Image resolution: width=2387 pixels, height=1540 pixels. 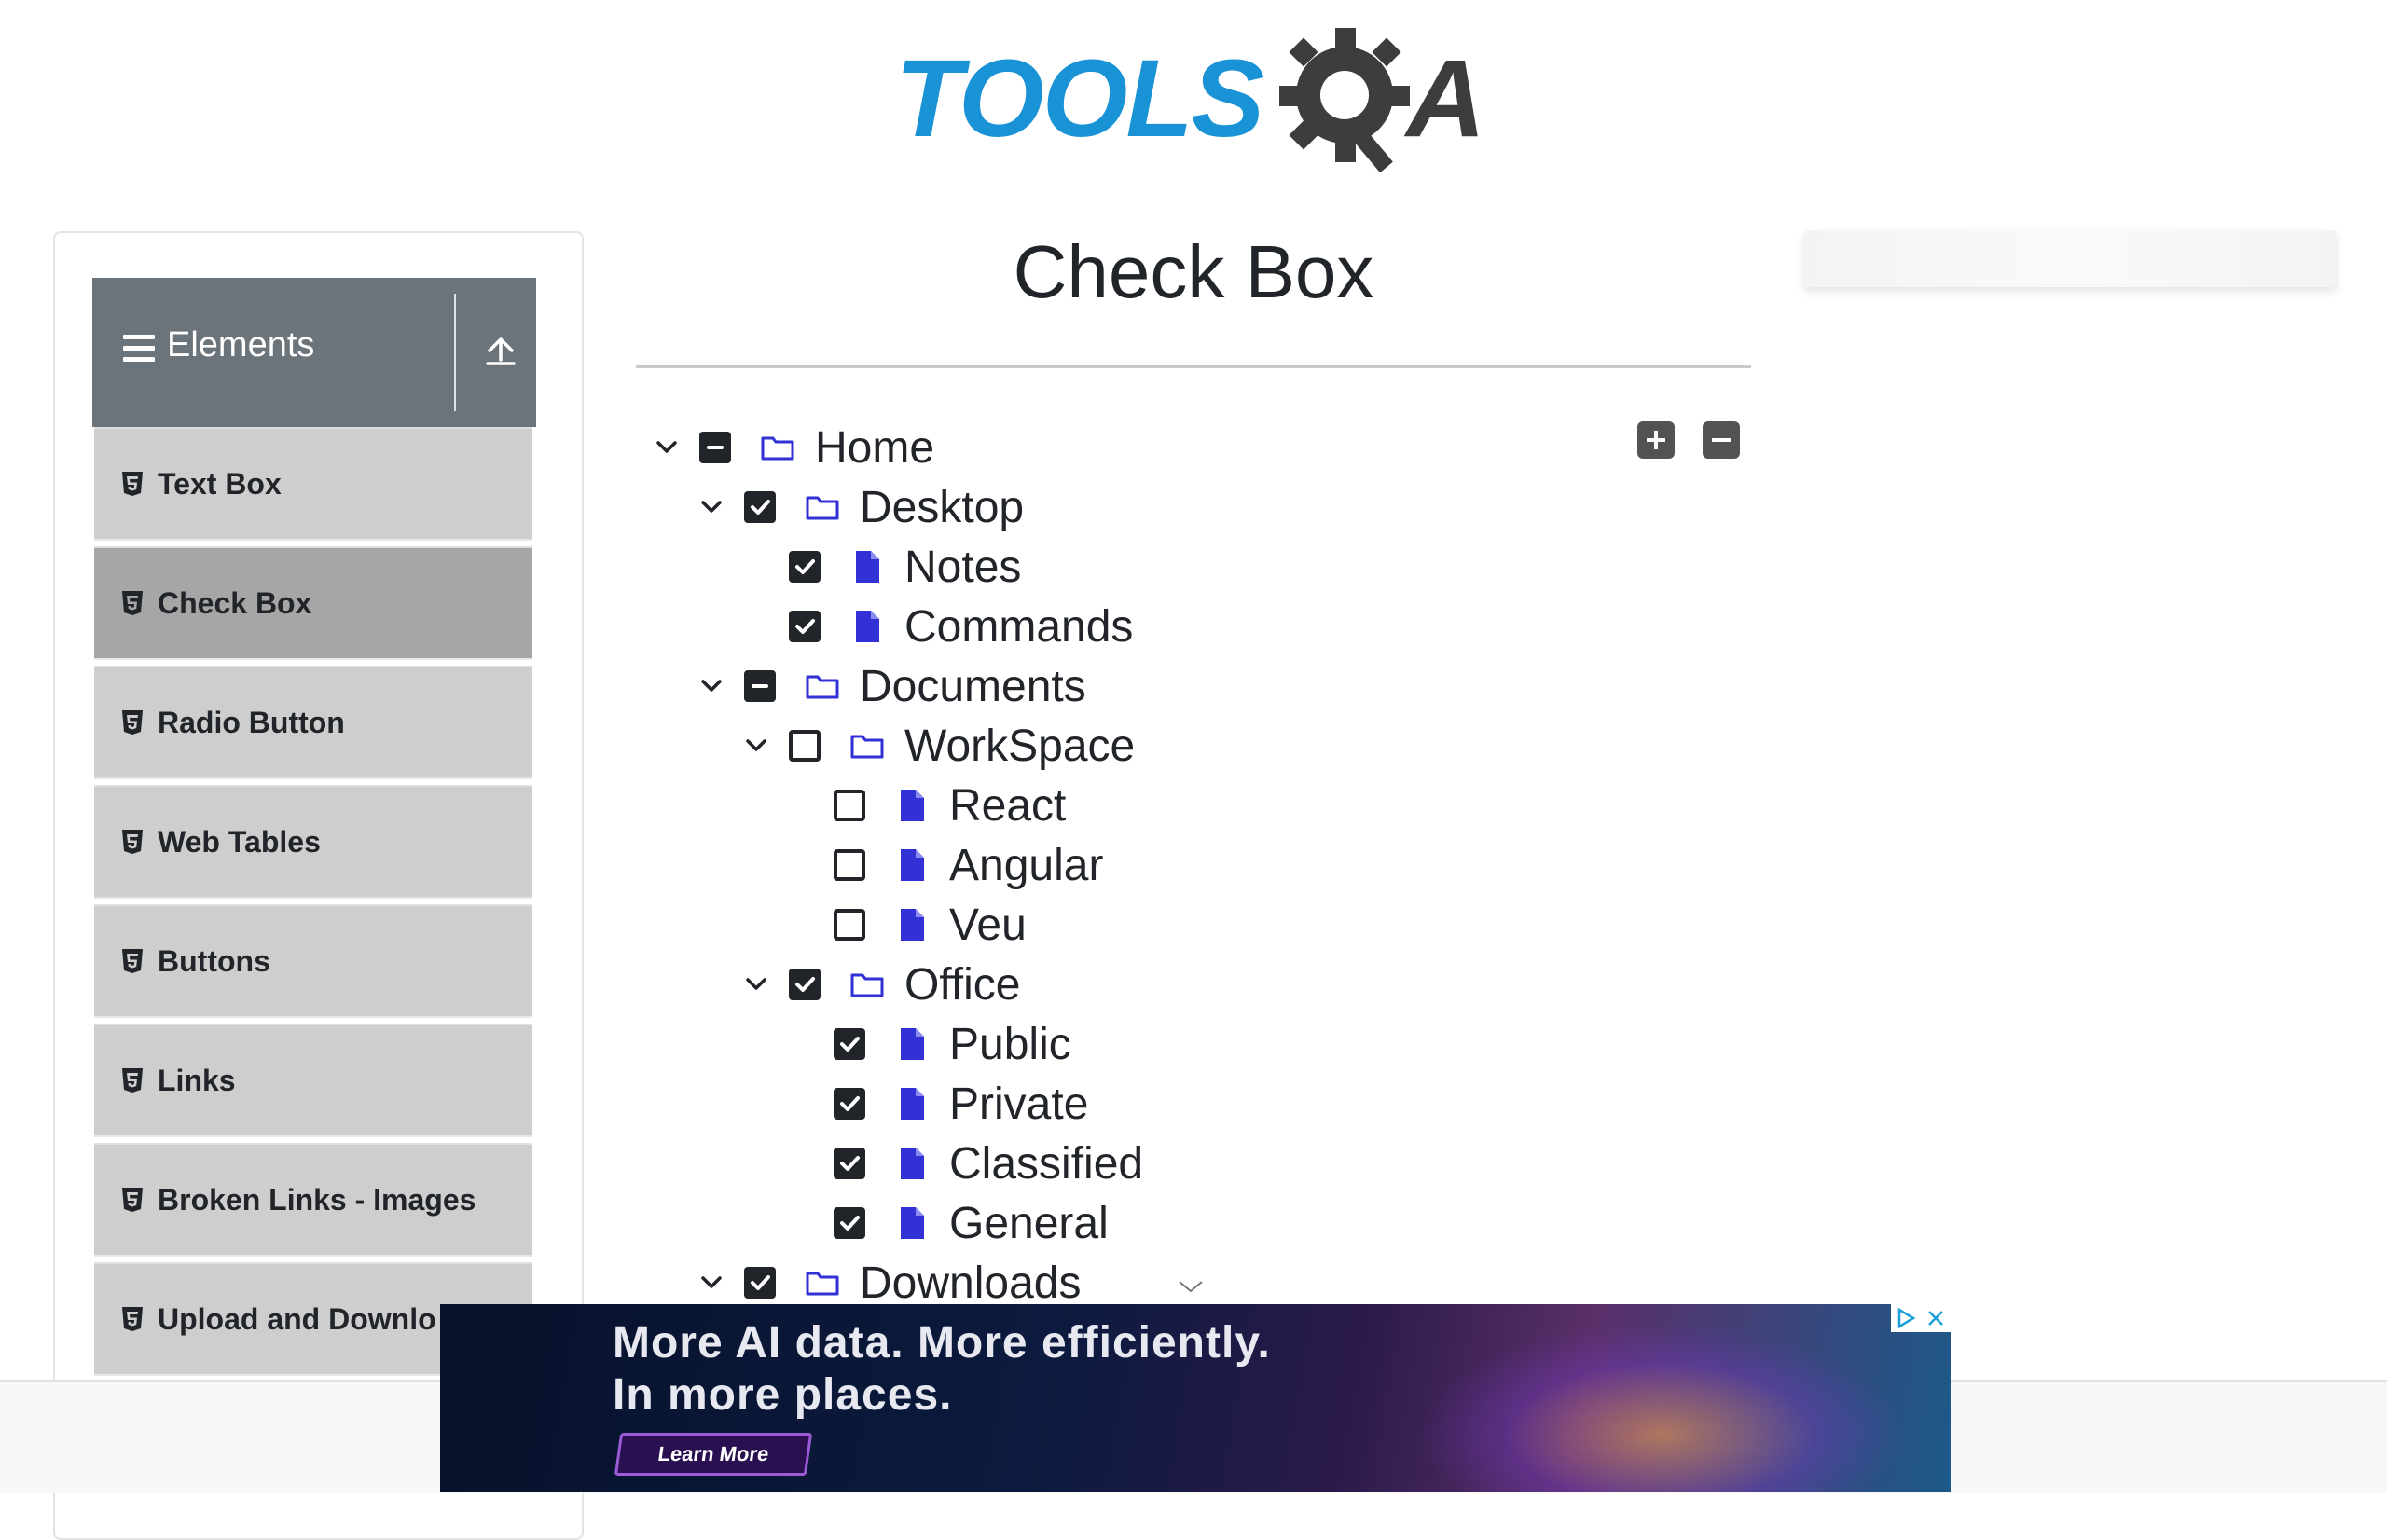 What do you see at coordinates (1046, 1163) in the screenshot?
I see `tree-node-label: Classified` at bounding box center [1046, 1163].